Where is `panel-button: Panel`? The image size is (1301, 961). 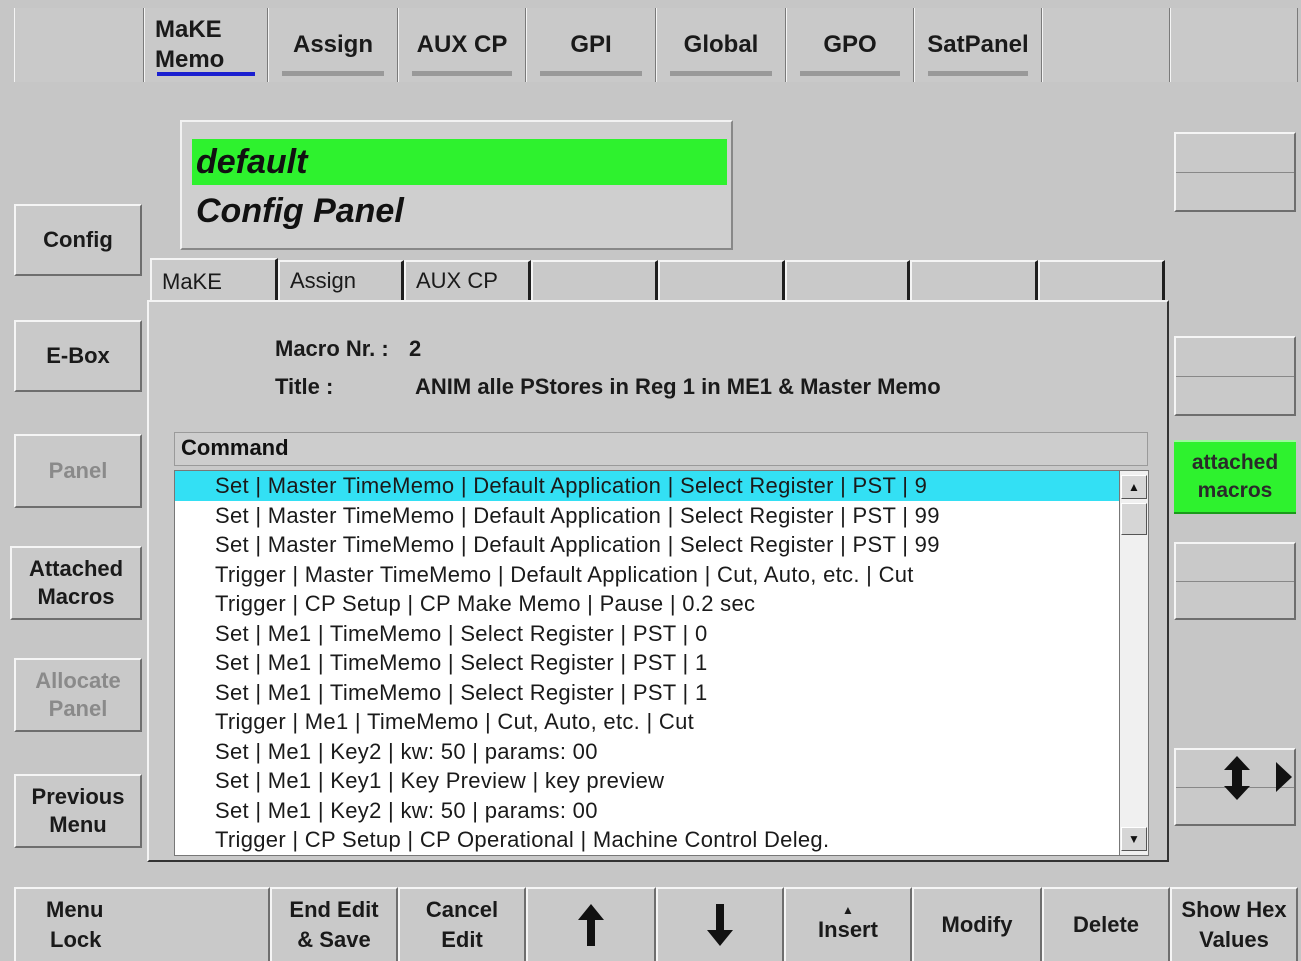
panel-button: Panel is located at coordinates (78, 471).